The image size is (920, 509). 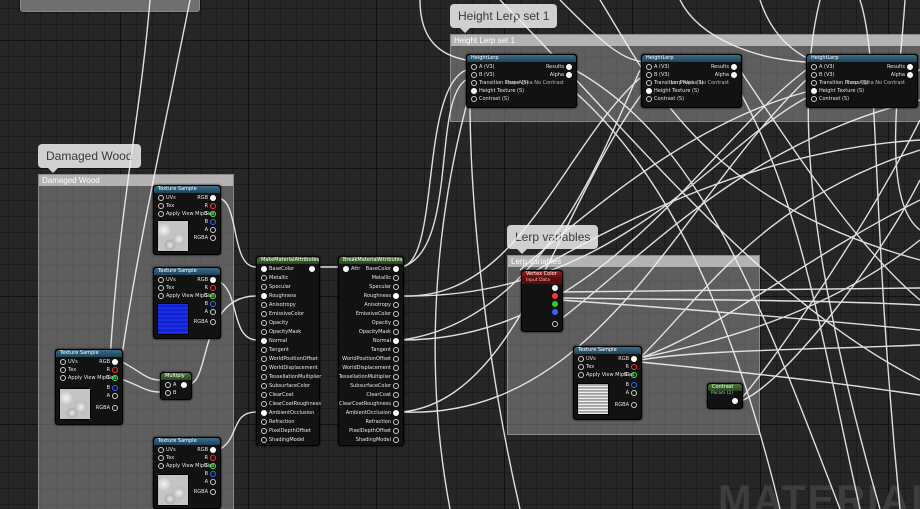 I want to click on material-pin-worldpositionoffset: WorldPositionOffset, so click(x=371, y=359).